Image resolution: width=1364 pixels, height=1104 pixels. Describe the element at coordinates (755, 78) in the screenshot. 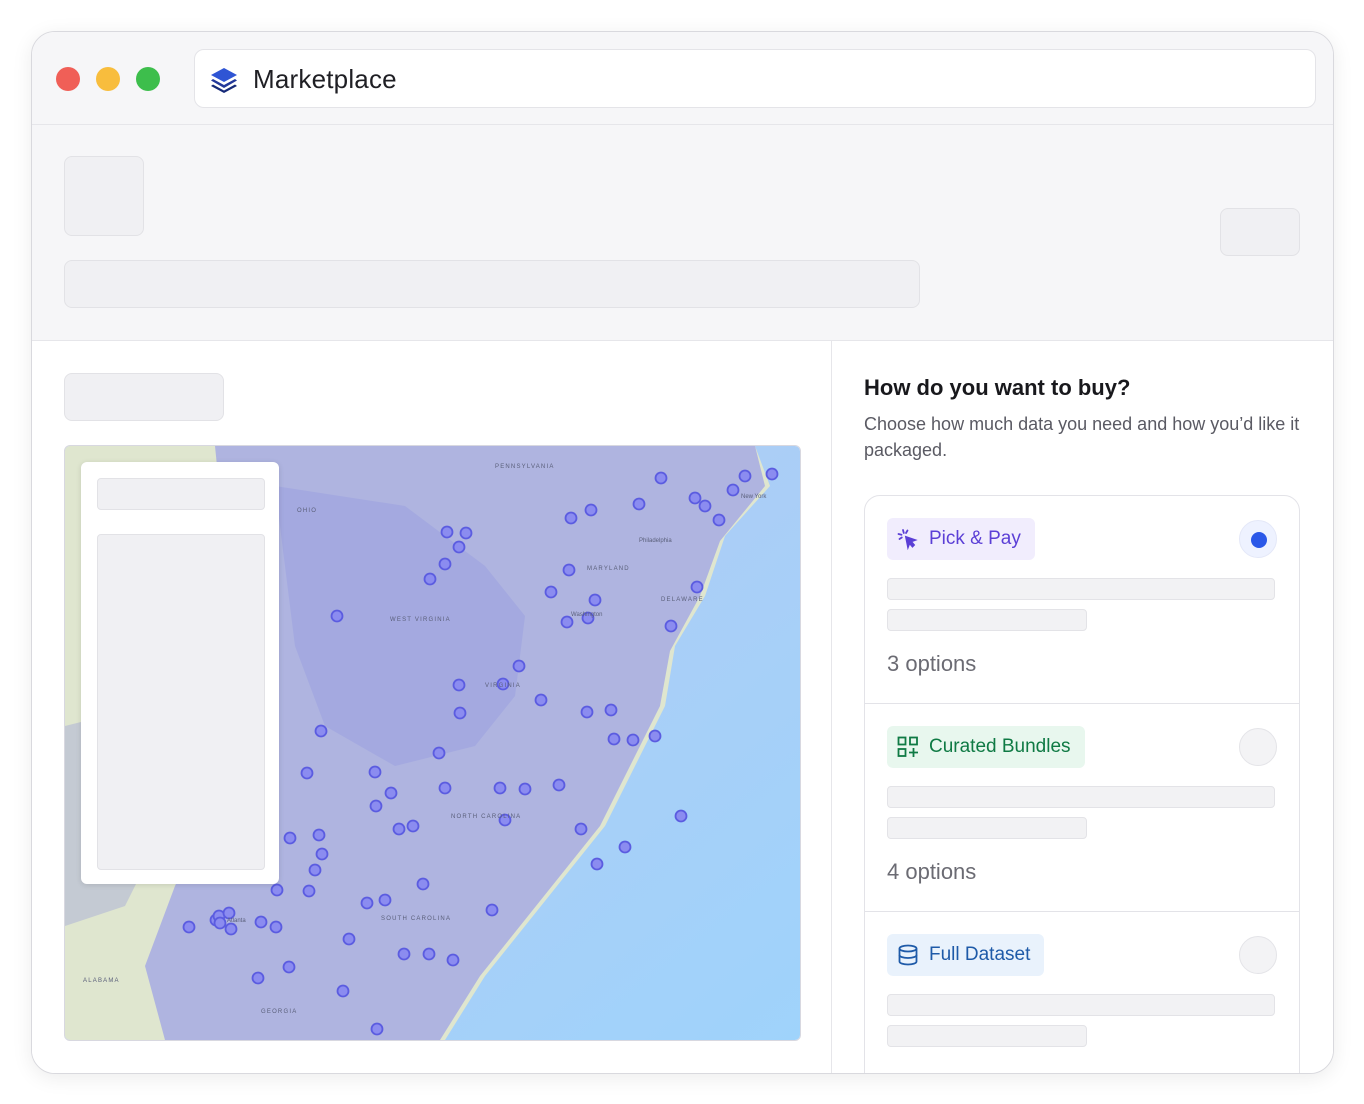

I see `address-bar: Marketplace` at that location.